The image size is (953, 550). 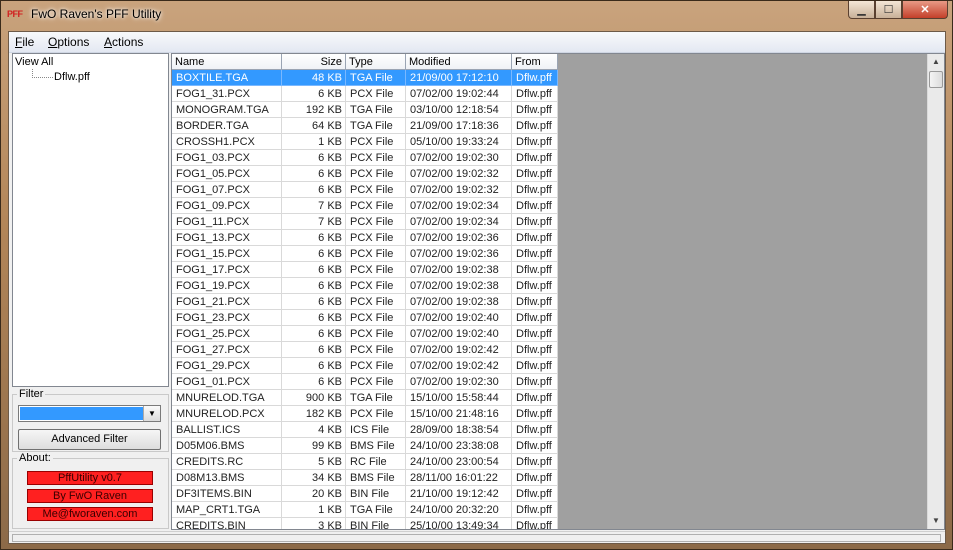 What do you see at coordinates (227, 286) in the screenshot?
I see `file-name: FOG1_19.PCX` at bounding box center [227, 286].